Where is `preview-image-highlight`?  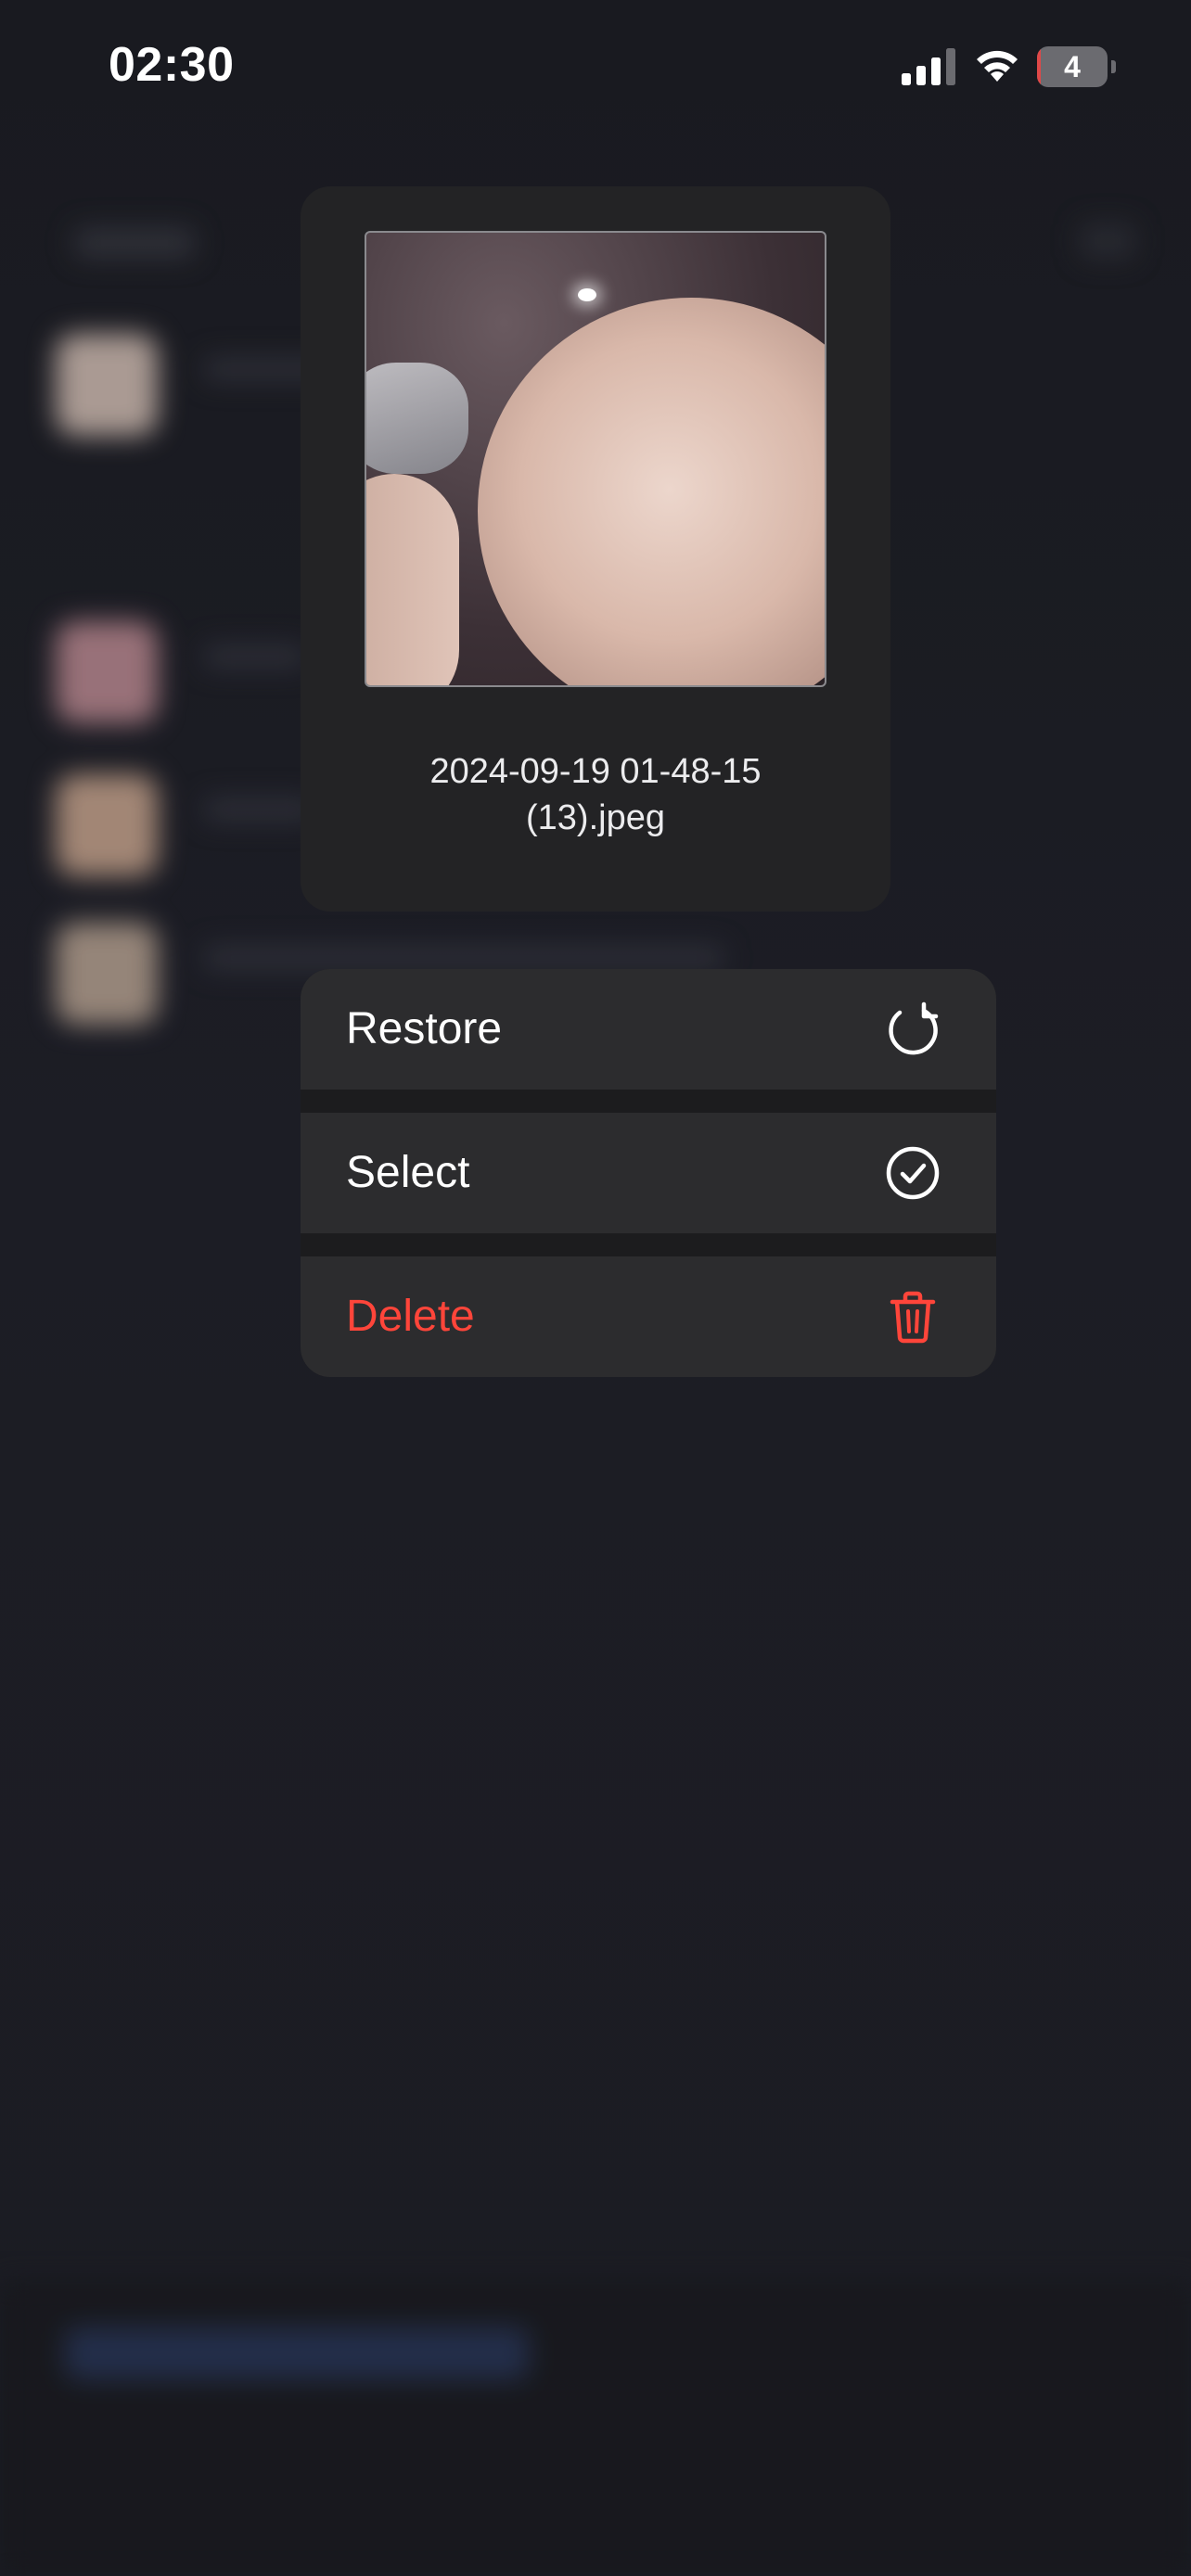 preview-image-highlight is located at coordinates (587, 294).